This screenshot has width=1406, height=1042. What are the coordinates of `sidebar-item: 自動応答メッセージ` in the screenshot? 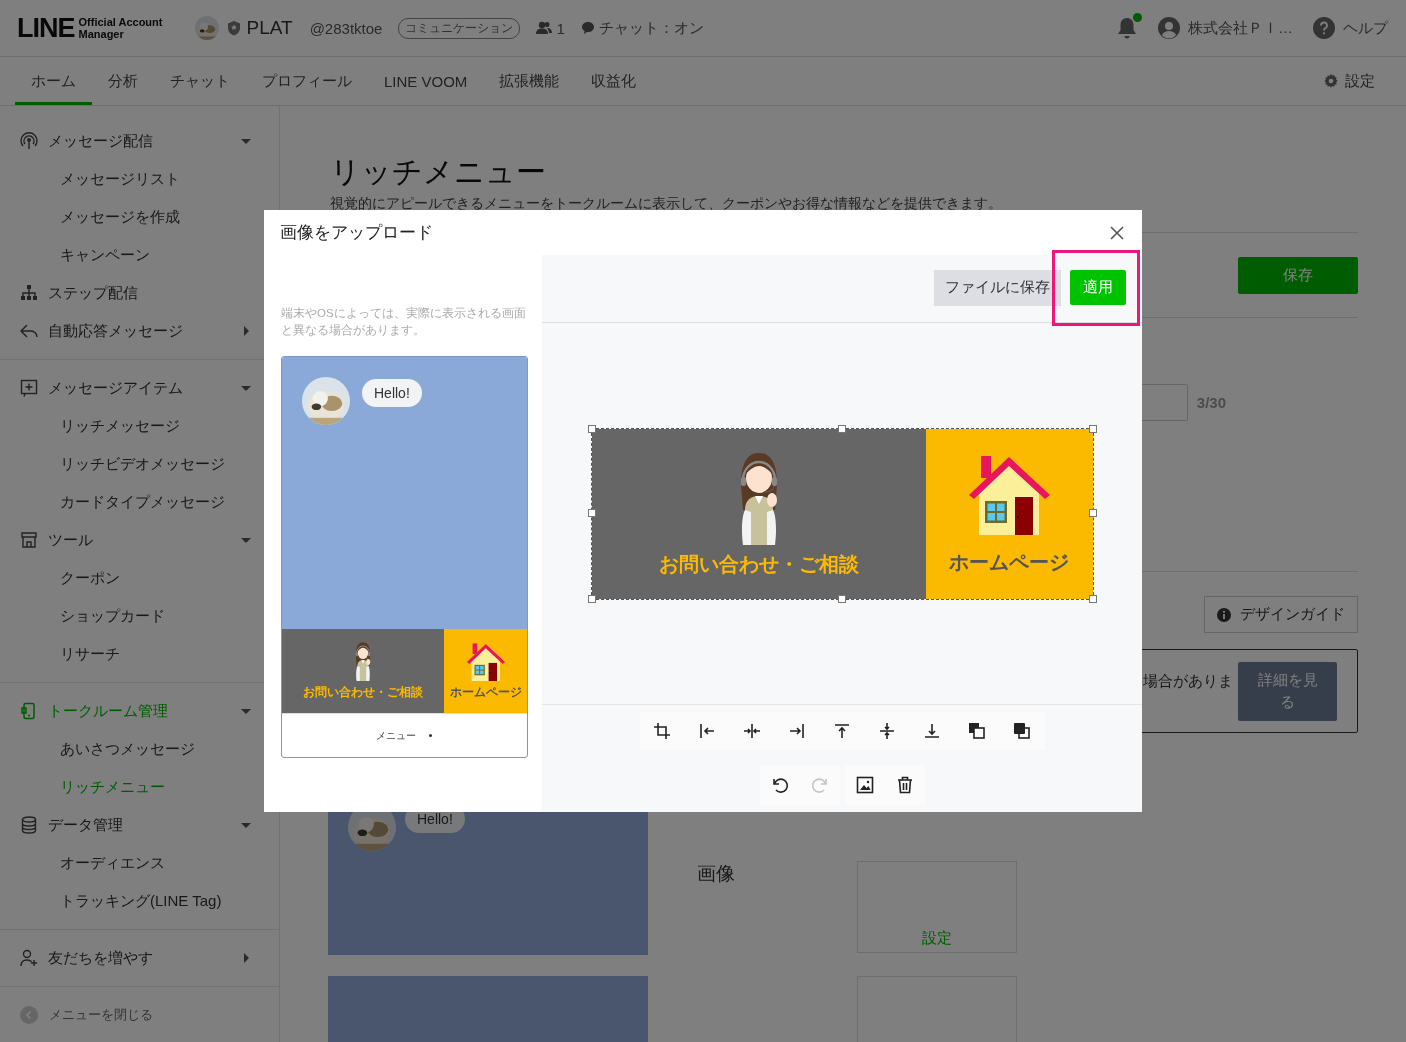 It's located at (139, 331).